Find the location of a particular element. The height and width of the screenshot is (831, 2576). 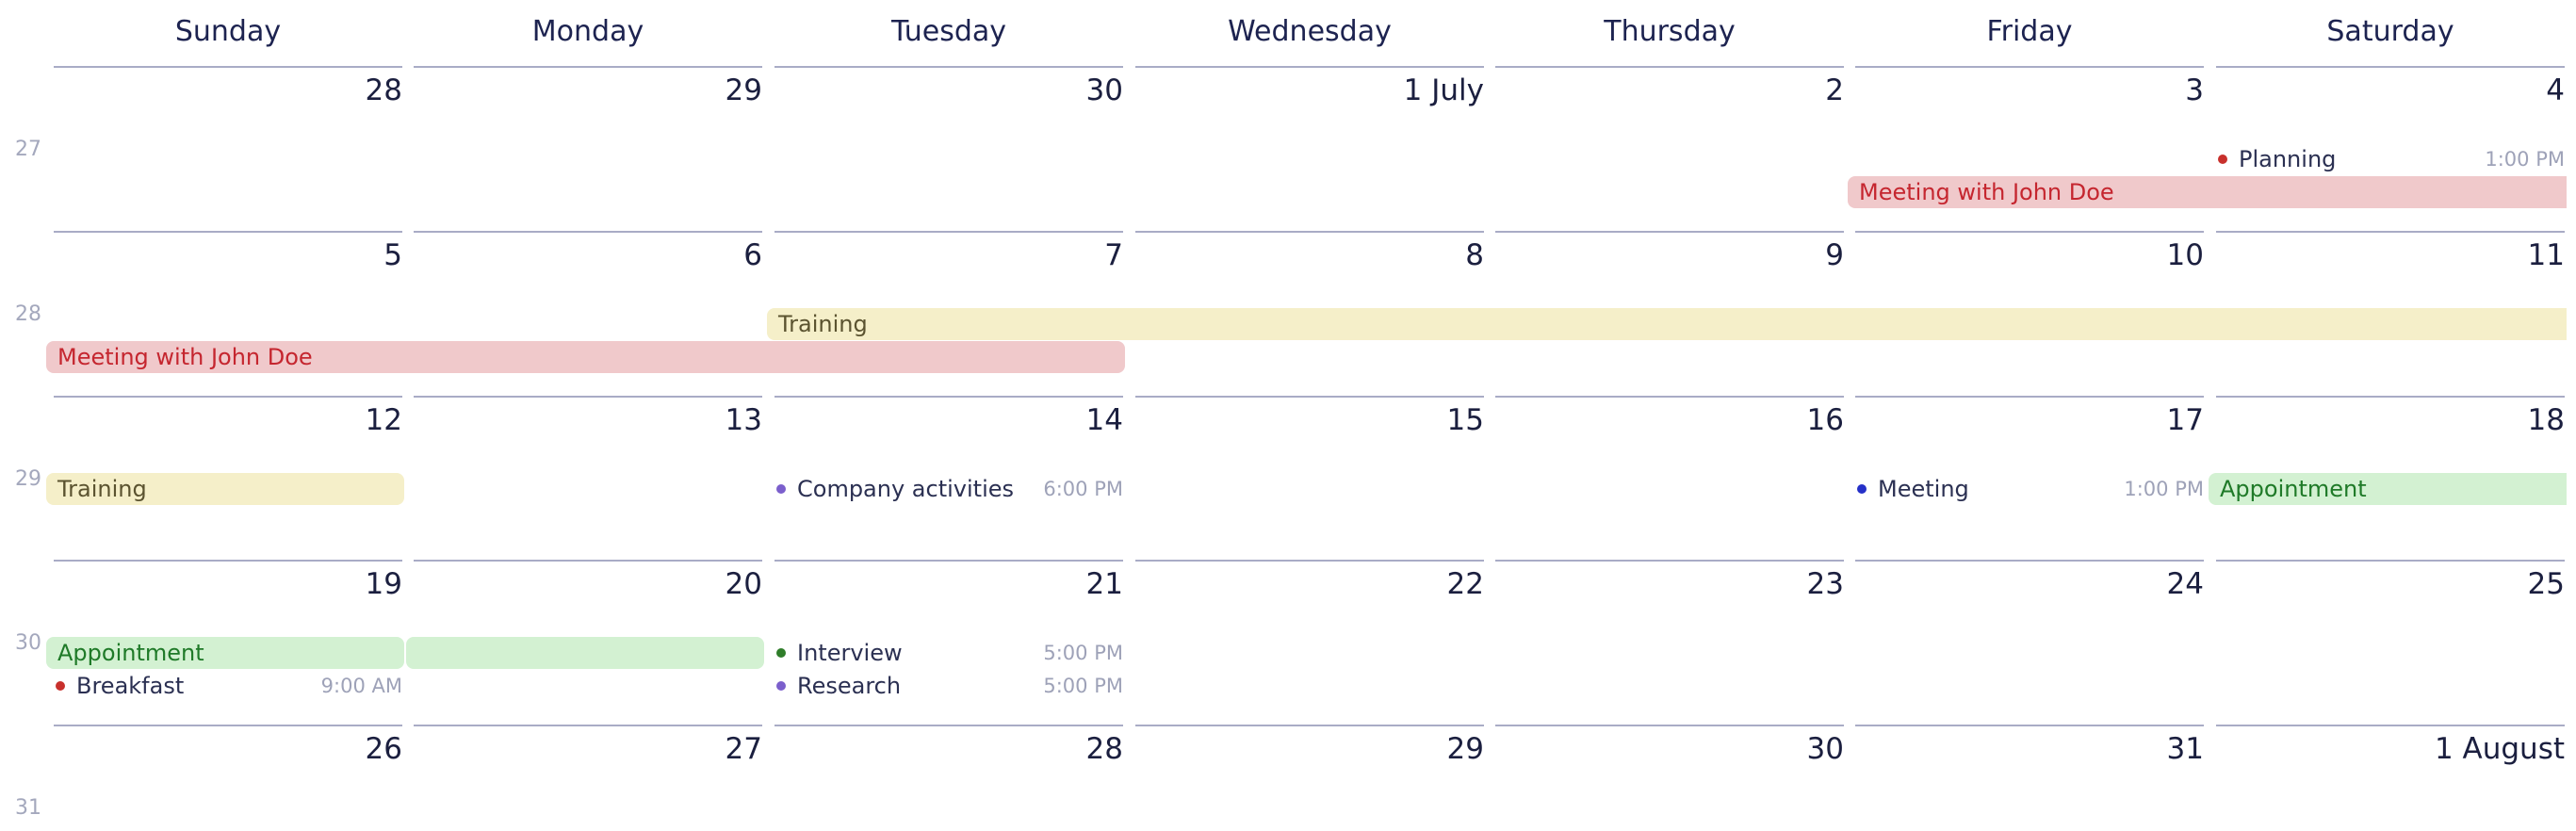

date-number: 12 is located at coordinates (228, 420).